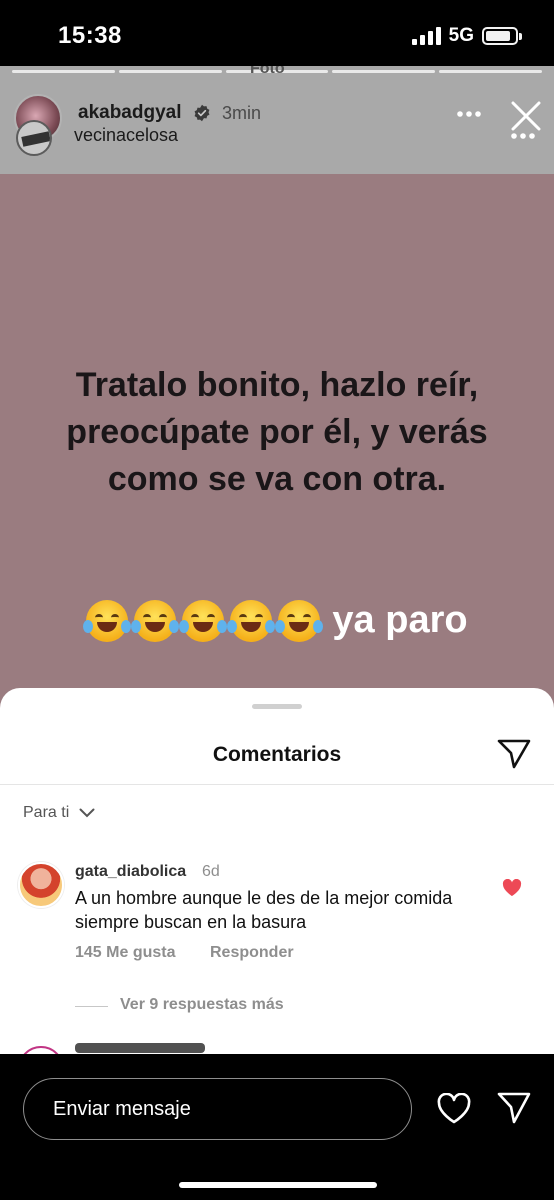  What do you see at coordinates (125, 953) in the screenshot?
I see `comment-likes: 145 Me gusta` at bounding box center [125, 953].